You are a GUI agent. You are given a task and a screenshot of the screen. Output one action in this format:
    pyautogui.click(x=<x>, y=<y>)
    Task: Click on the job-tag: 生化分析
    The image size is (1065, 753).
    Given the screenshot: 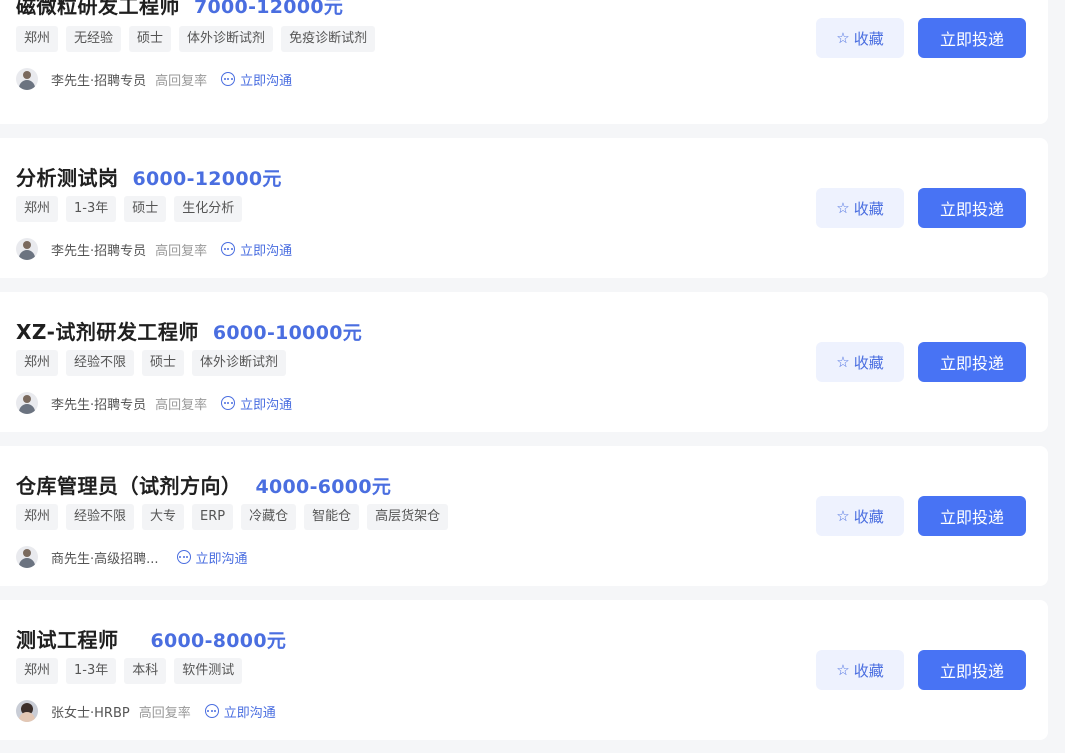 What is the action you would take?
    pyautogui.click(x=208, y=209)
    